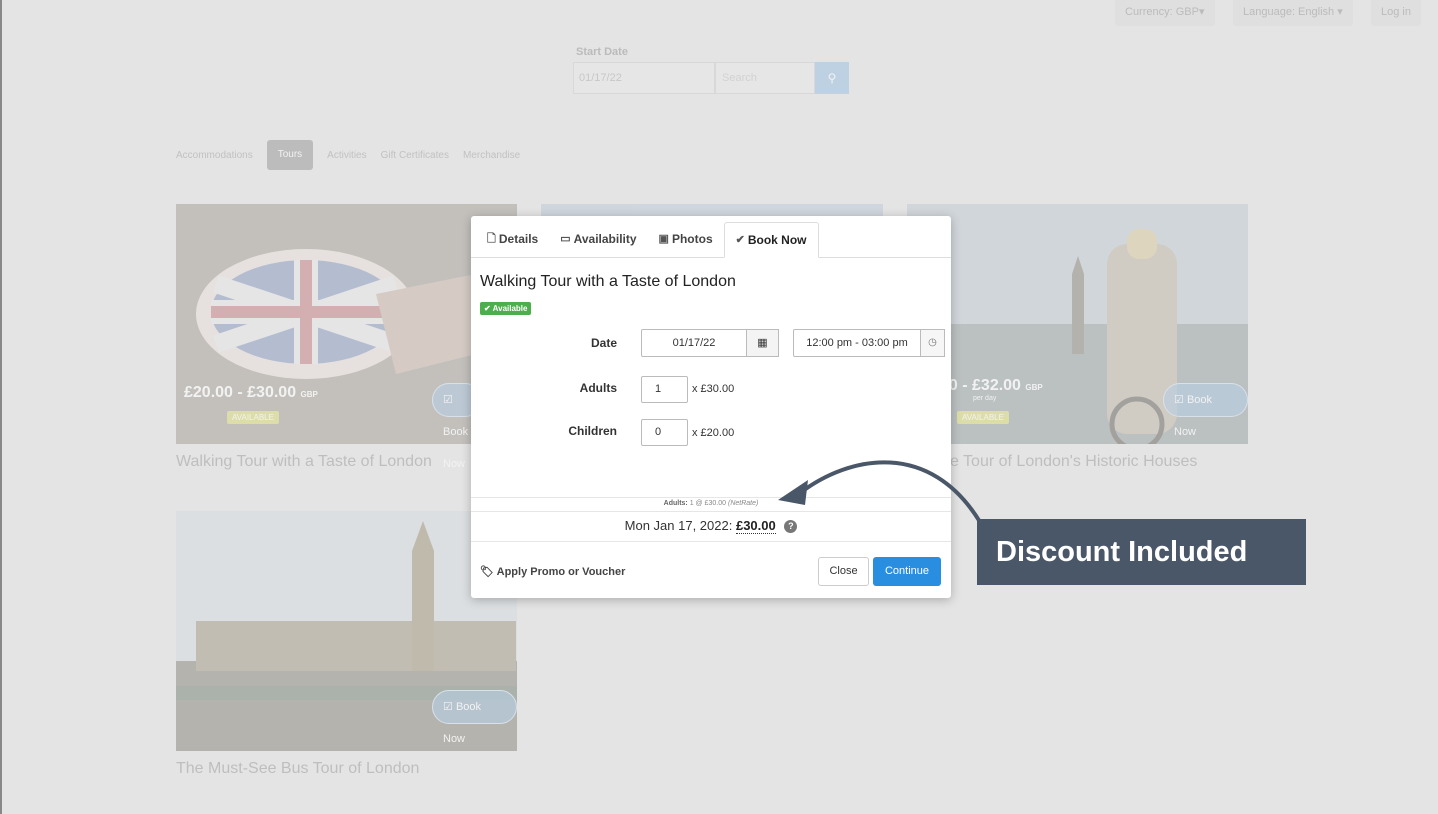  Describe the element at coordinates (755, 526) in the screenshot. I see `total-amount: £30.00` at that location.